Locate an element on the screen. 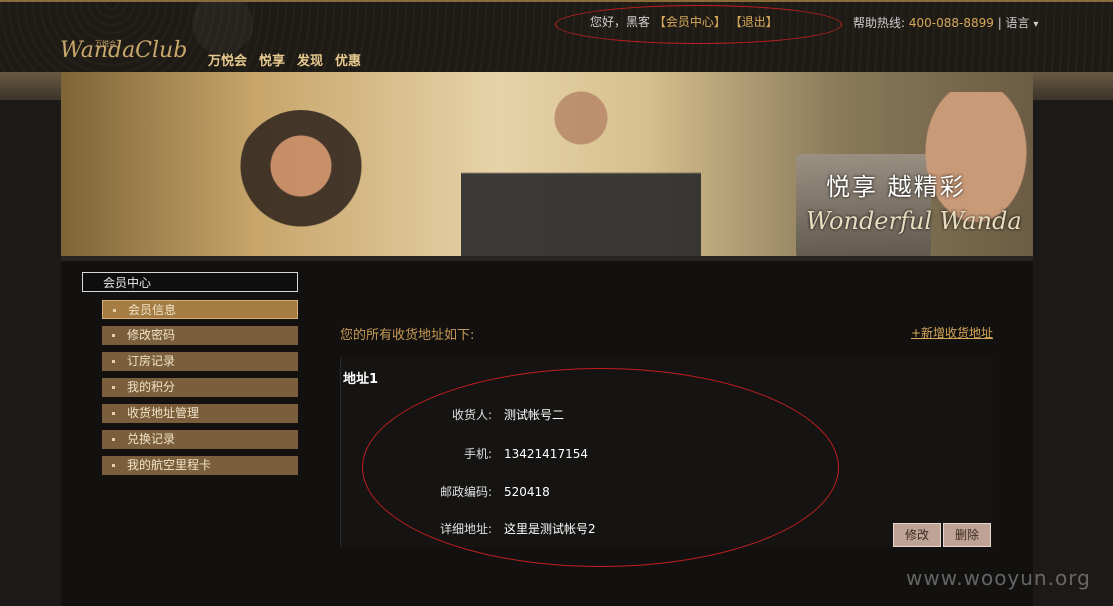  language-selector: | 语言 is located at coordinates (1014, 23).